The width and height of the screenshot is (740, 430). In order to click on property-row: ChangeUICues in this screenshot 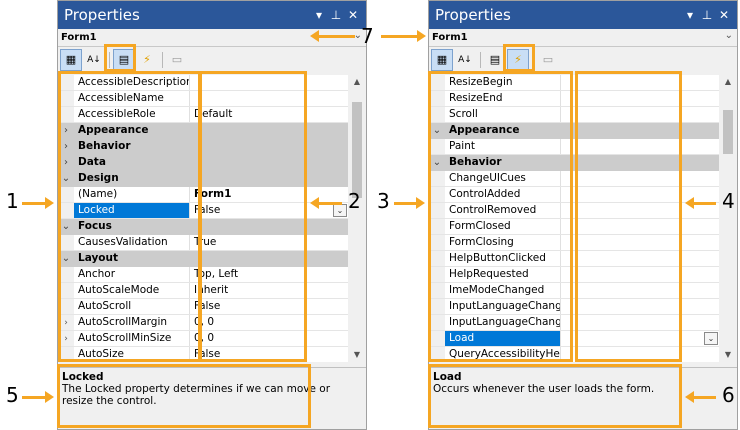, I will do `click(574, 179)`.